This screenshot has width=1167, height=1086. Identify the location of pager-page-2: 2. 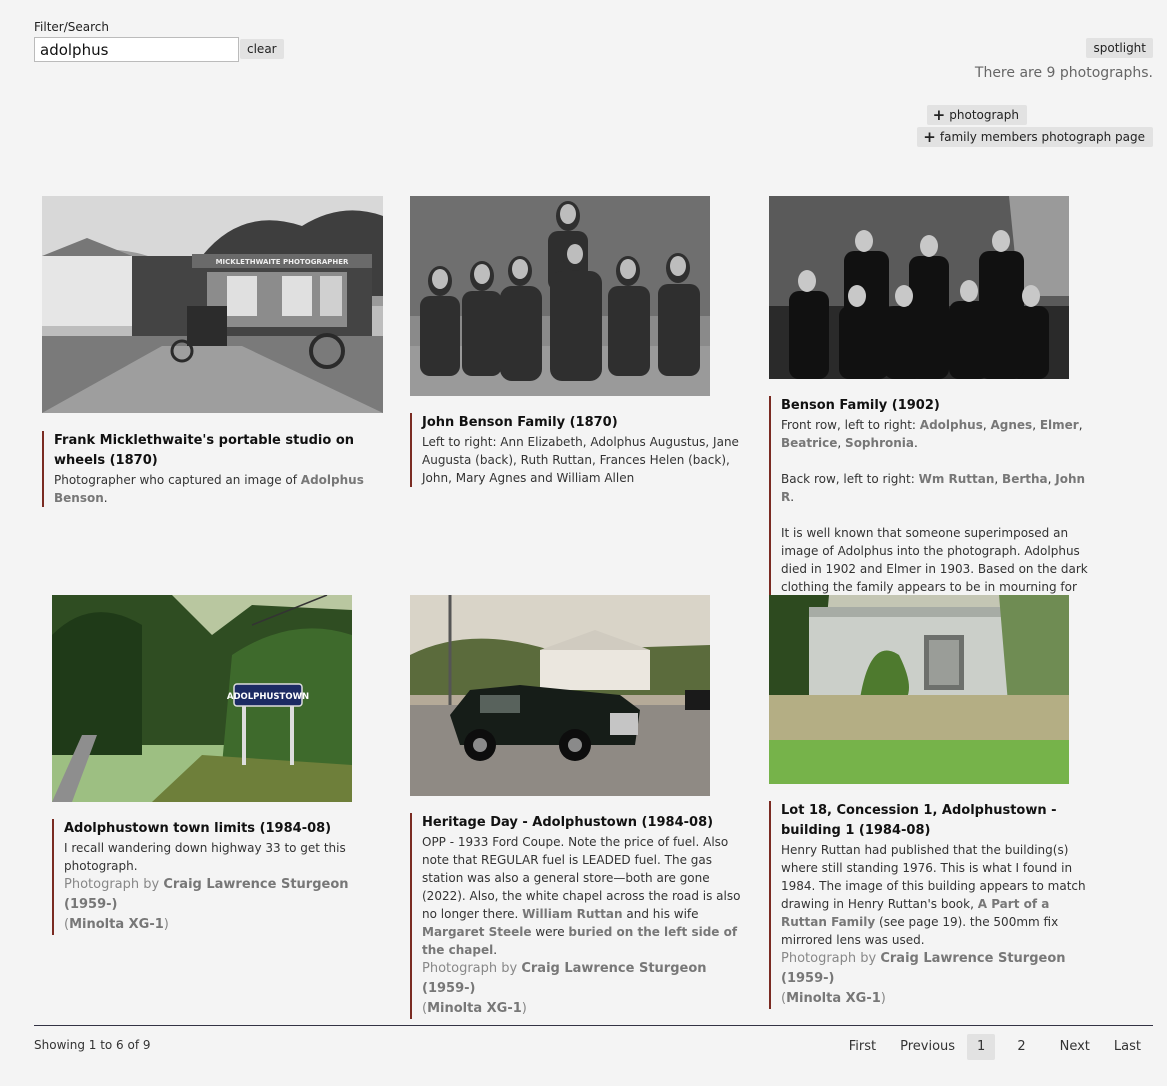
(1021, 1047).